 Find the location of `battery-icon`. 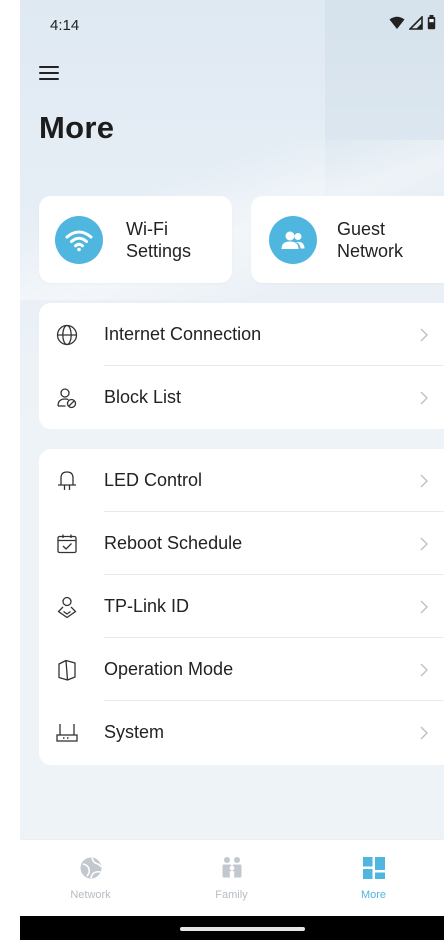

battery-icon is located at coordinates (431, 22).